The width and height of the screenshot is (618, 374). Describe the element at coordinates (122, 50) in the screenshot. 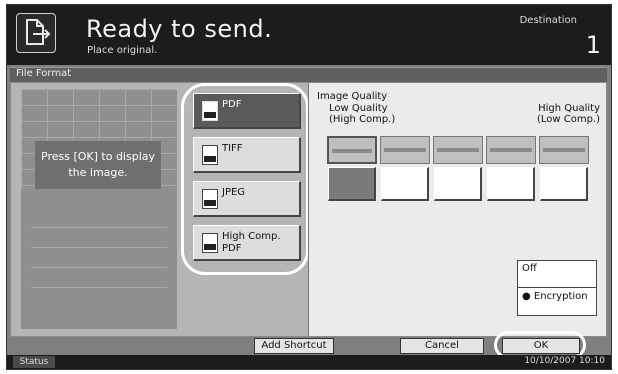

I see `page-subtitle: Place original.` at that location.